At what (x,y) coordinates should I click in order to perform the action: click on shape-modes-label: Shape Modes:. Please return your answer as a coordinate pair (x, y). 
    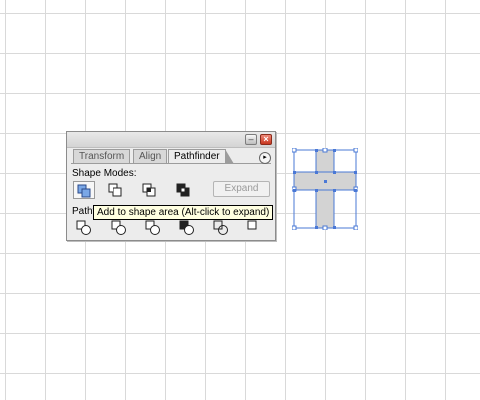
    Looking at the image, I should click on (104, 173).